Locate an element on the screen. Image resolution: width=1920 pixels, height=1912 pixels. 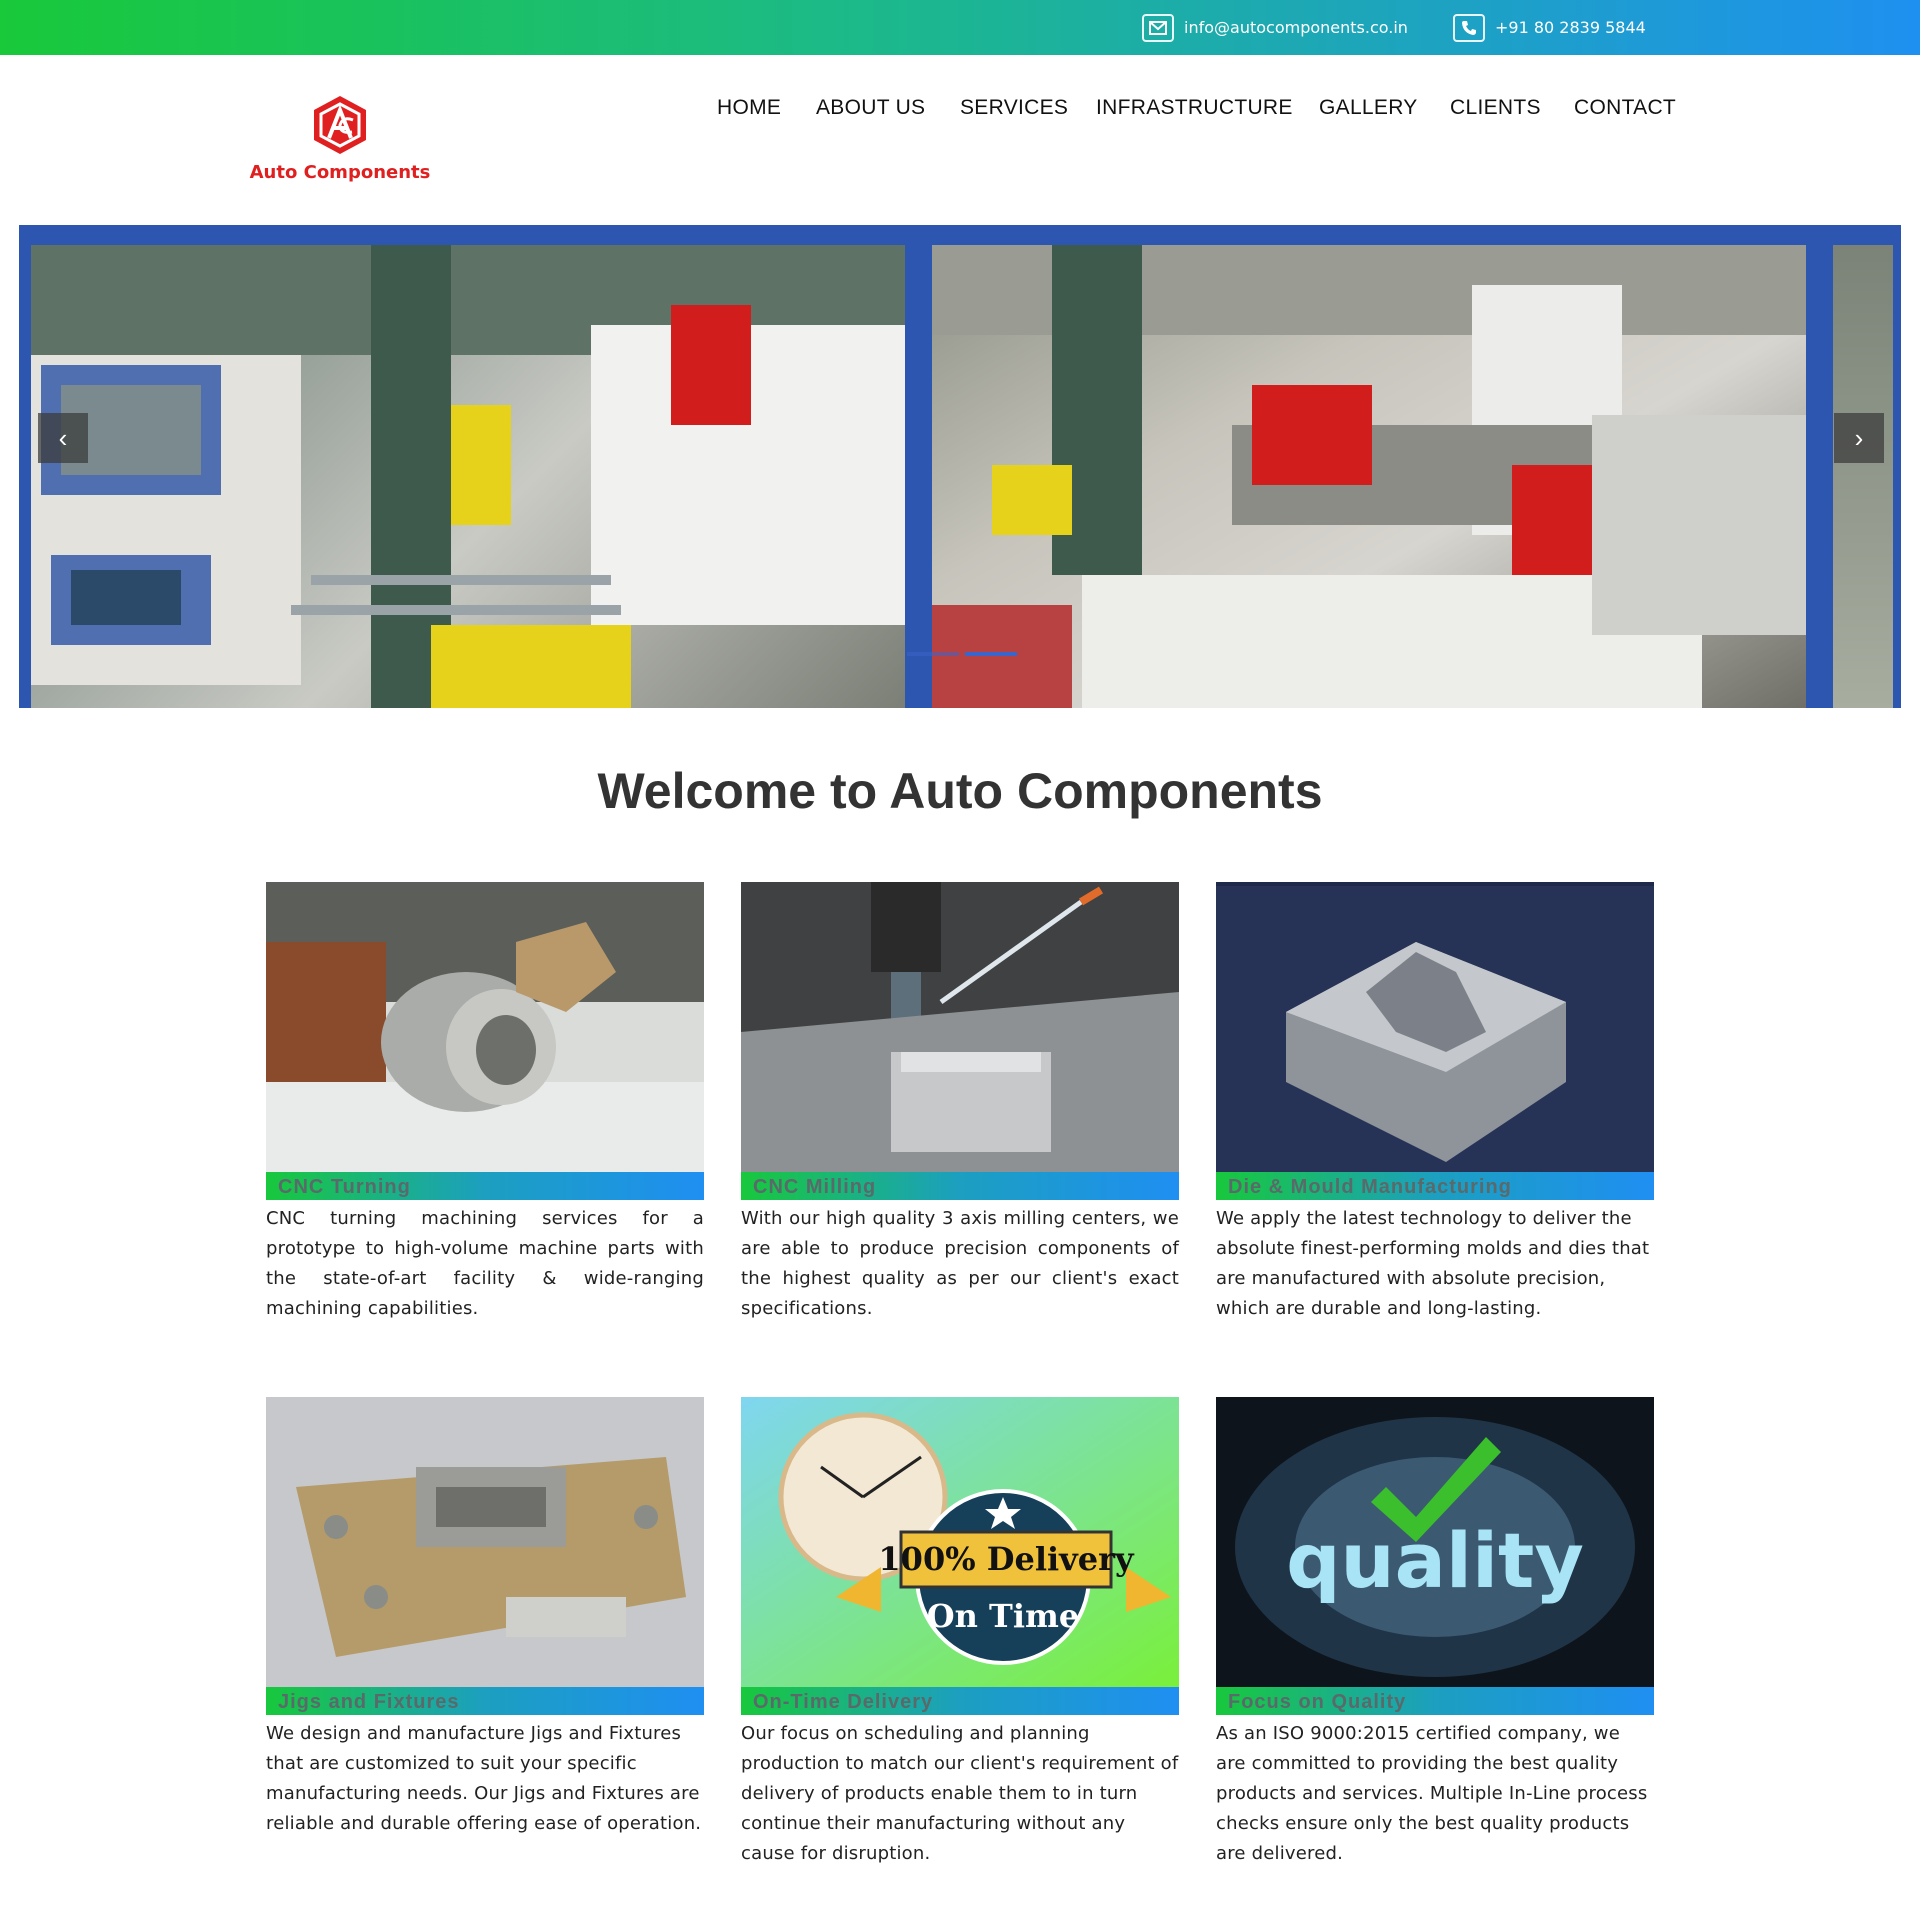
nav-about-us: ABOUT US is located at coordinates (870, 108).